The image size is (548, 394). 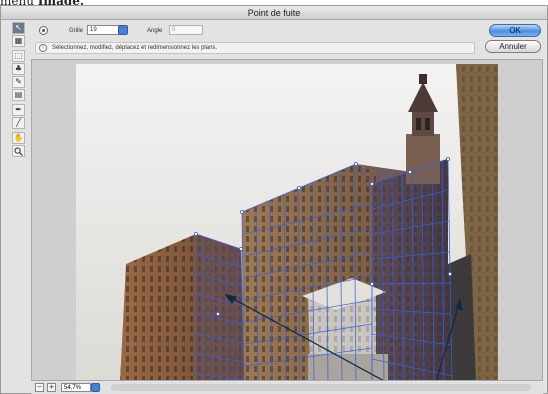 I want to click on zoom-tool, so click(x=18, y=151).